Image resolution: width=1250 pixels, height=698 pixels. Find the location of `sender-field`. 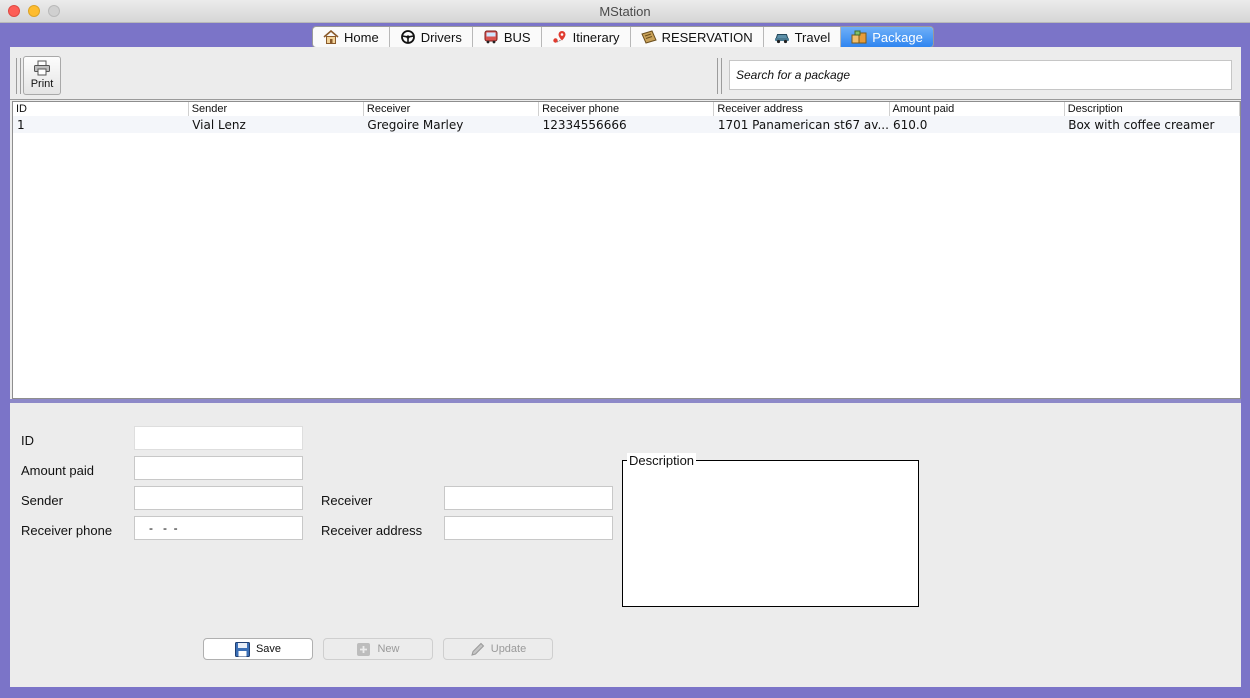

sender-field is located at coordinates (218, 498).